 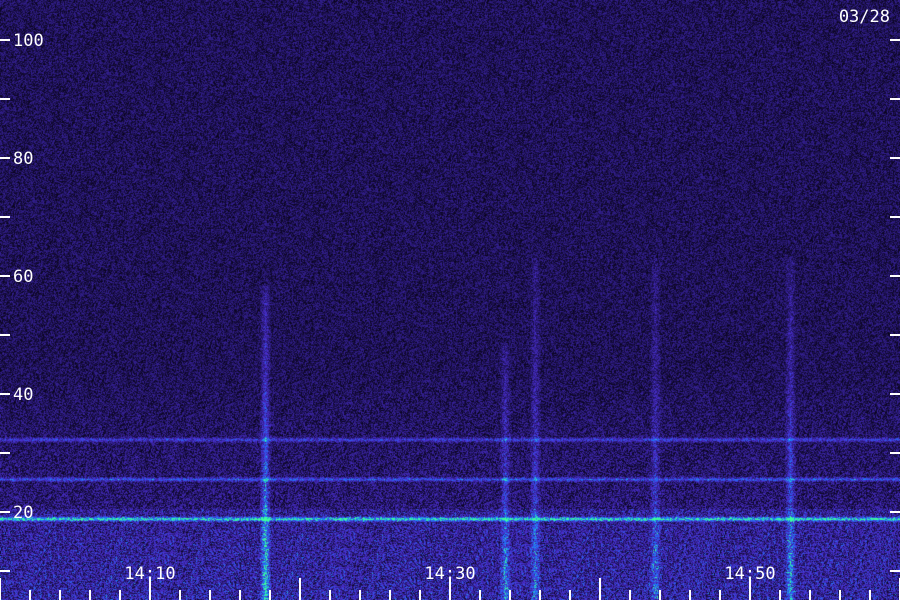 What do you see at coordinates (449, 574) in the screenshot?
I see `x-tick-label: 14:30` at bounding box center [449, 574].